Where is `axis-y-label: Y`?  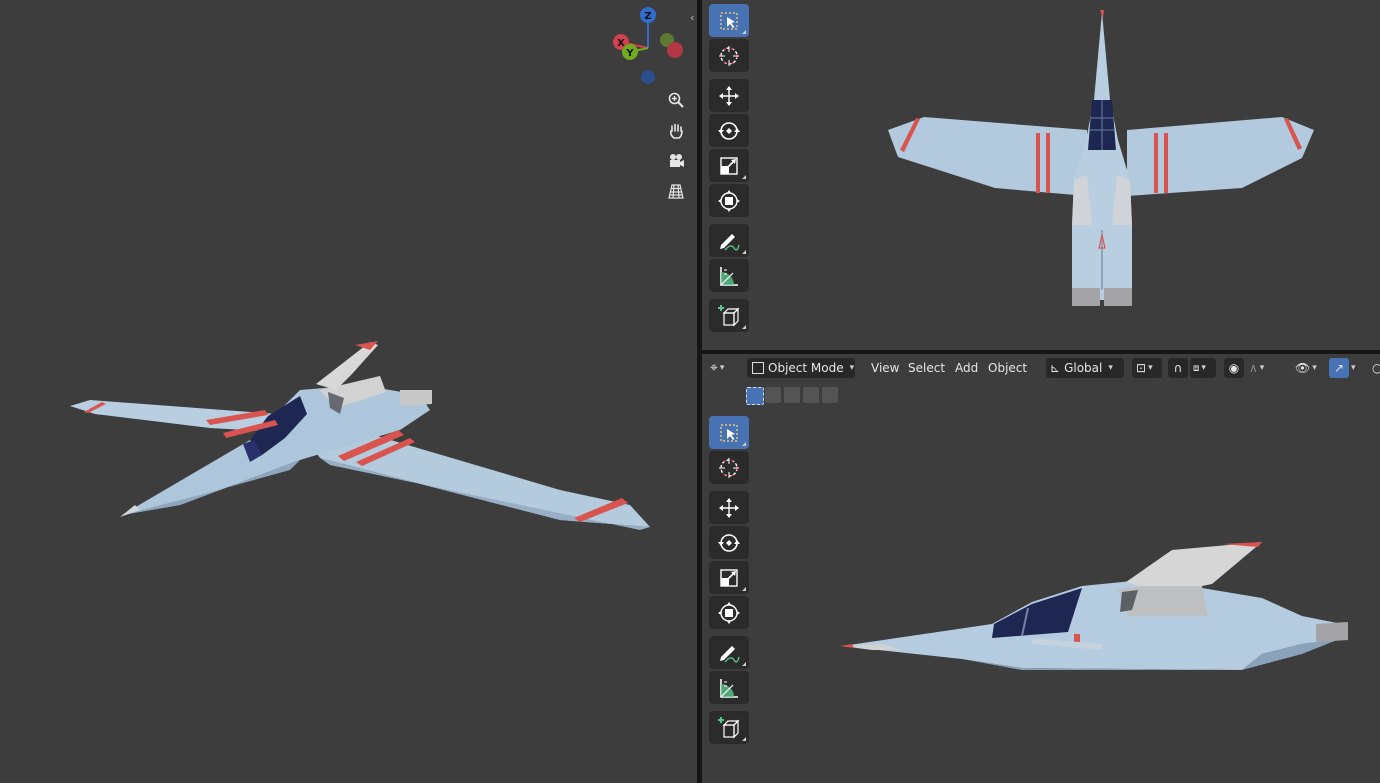
axis-y-label: Y is located at coordinates (629, 53).